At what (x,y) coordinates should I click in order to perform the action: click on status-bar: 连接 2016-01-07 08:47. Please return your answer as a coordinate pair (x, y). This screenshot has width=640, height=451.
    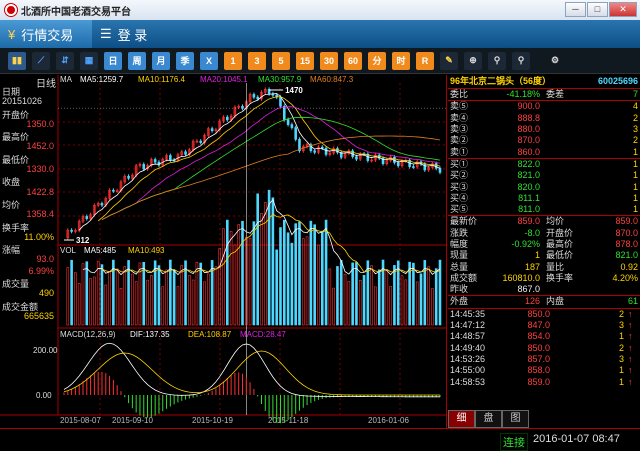
    Looking at the image, I should click on (320, 439).